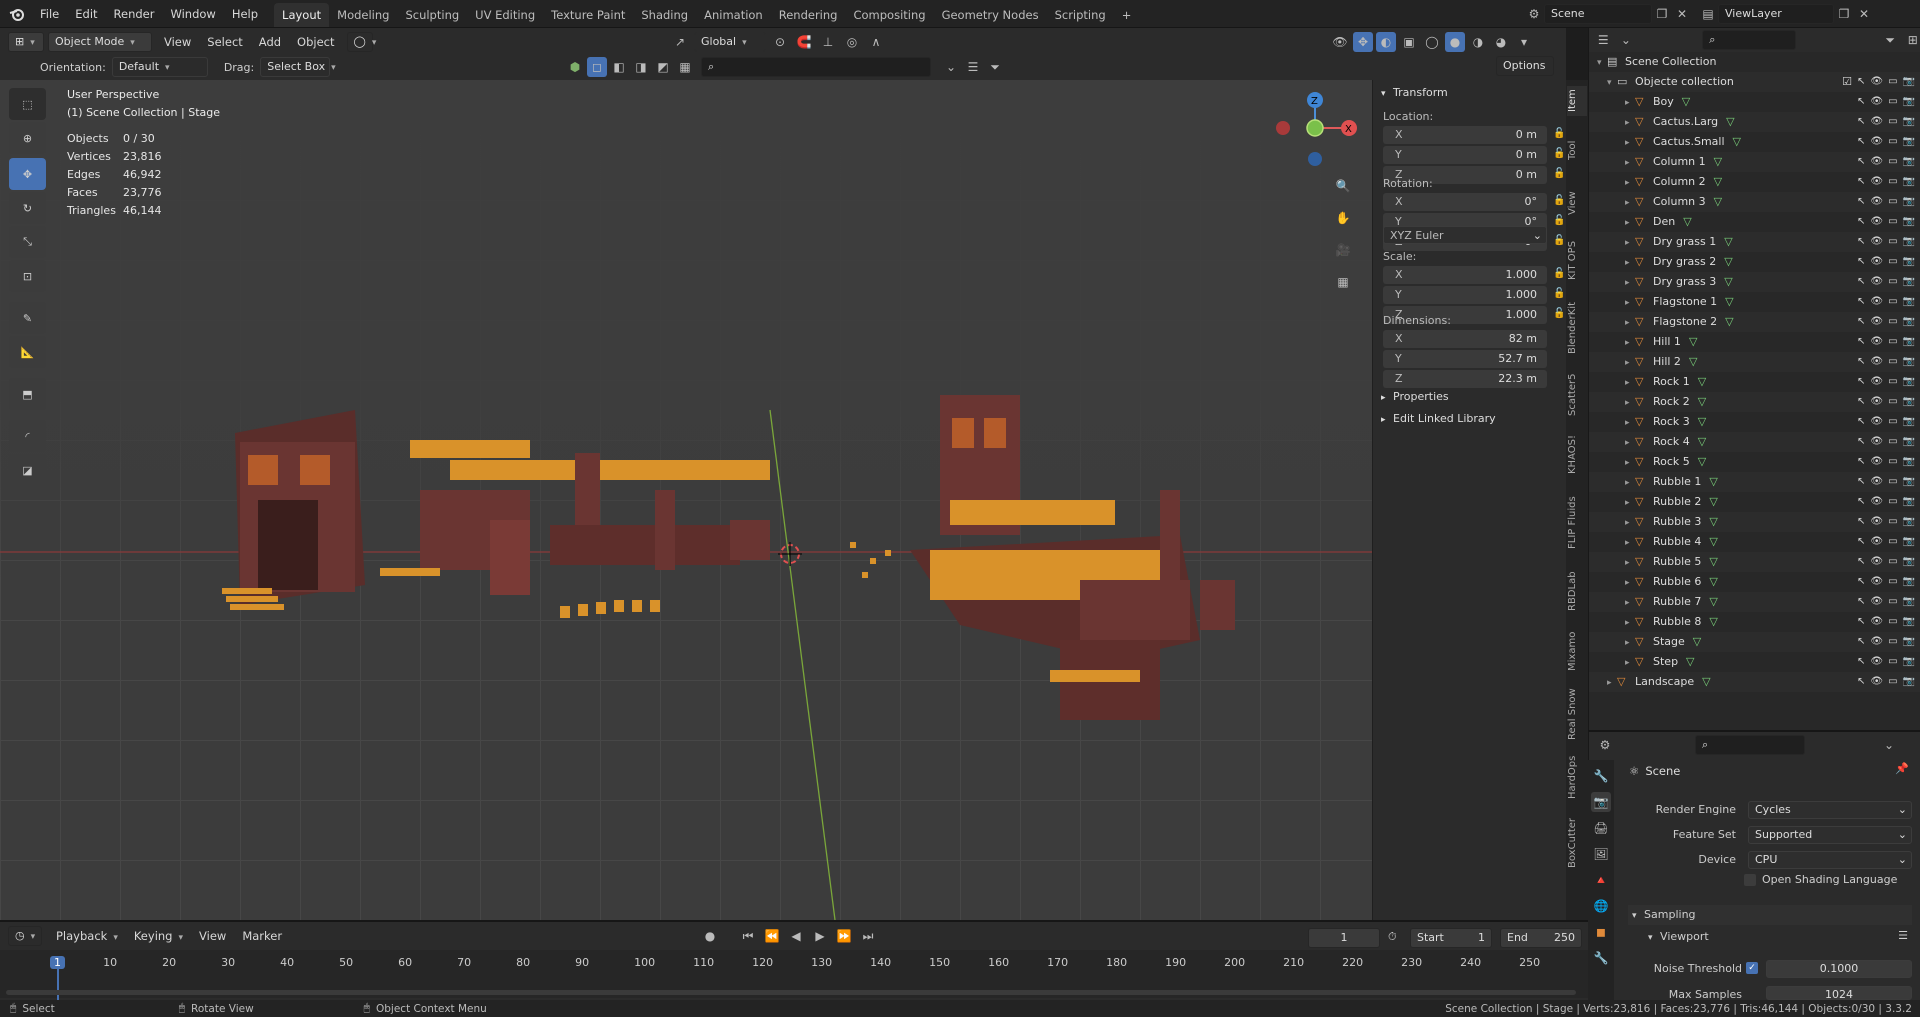 The width and height of the screenshot is (1920, 1017). What do you see at coordinates (1890, 40) in the screenshot?
I see `outliner-filter-icon: ⏷` at bounding box center [1890, 40].